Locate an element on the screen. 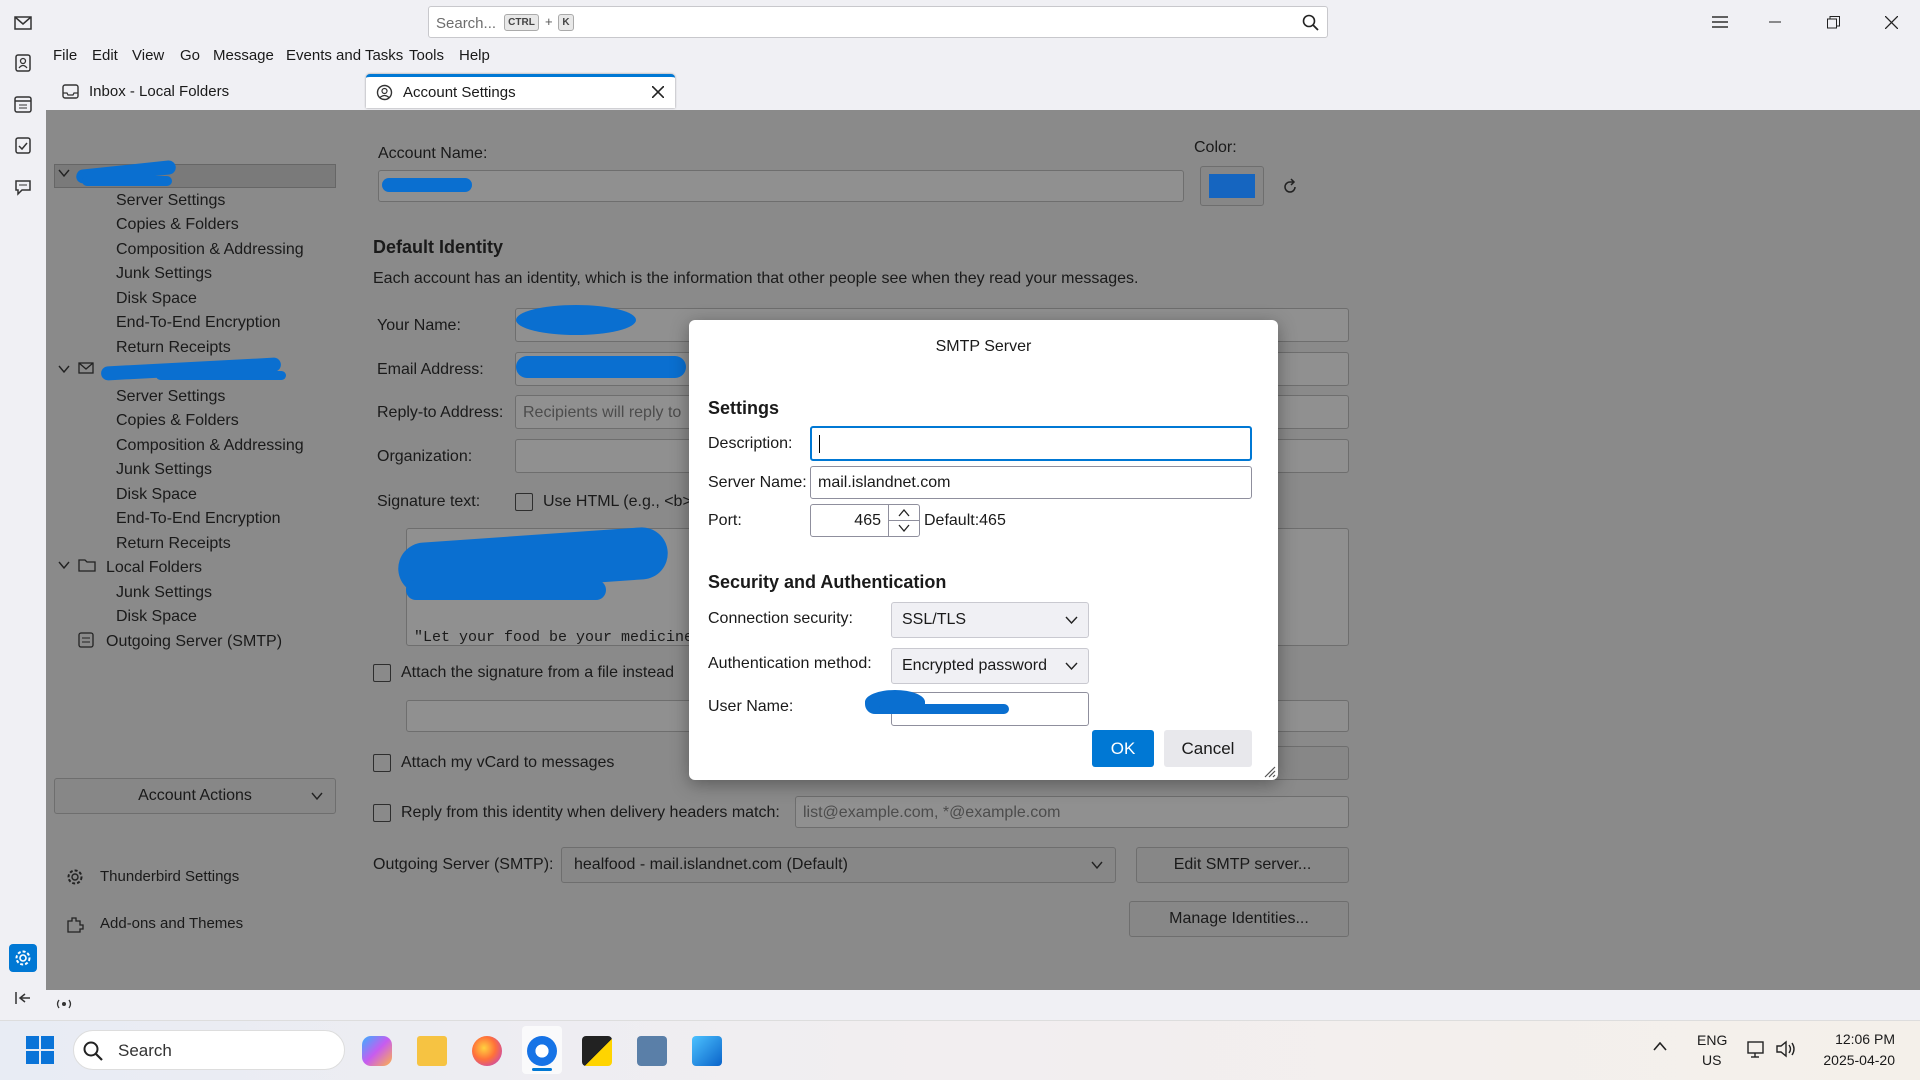 Image resolution: width=1920 pixels, height=1080 pixels. tree-outgoing-server: Outgoing Server (SMTP) is located at coordinates (194, 642).